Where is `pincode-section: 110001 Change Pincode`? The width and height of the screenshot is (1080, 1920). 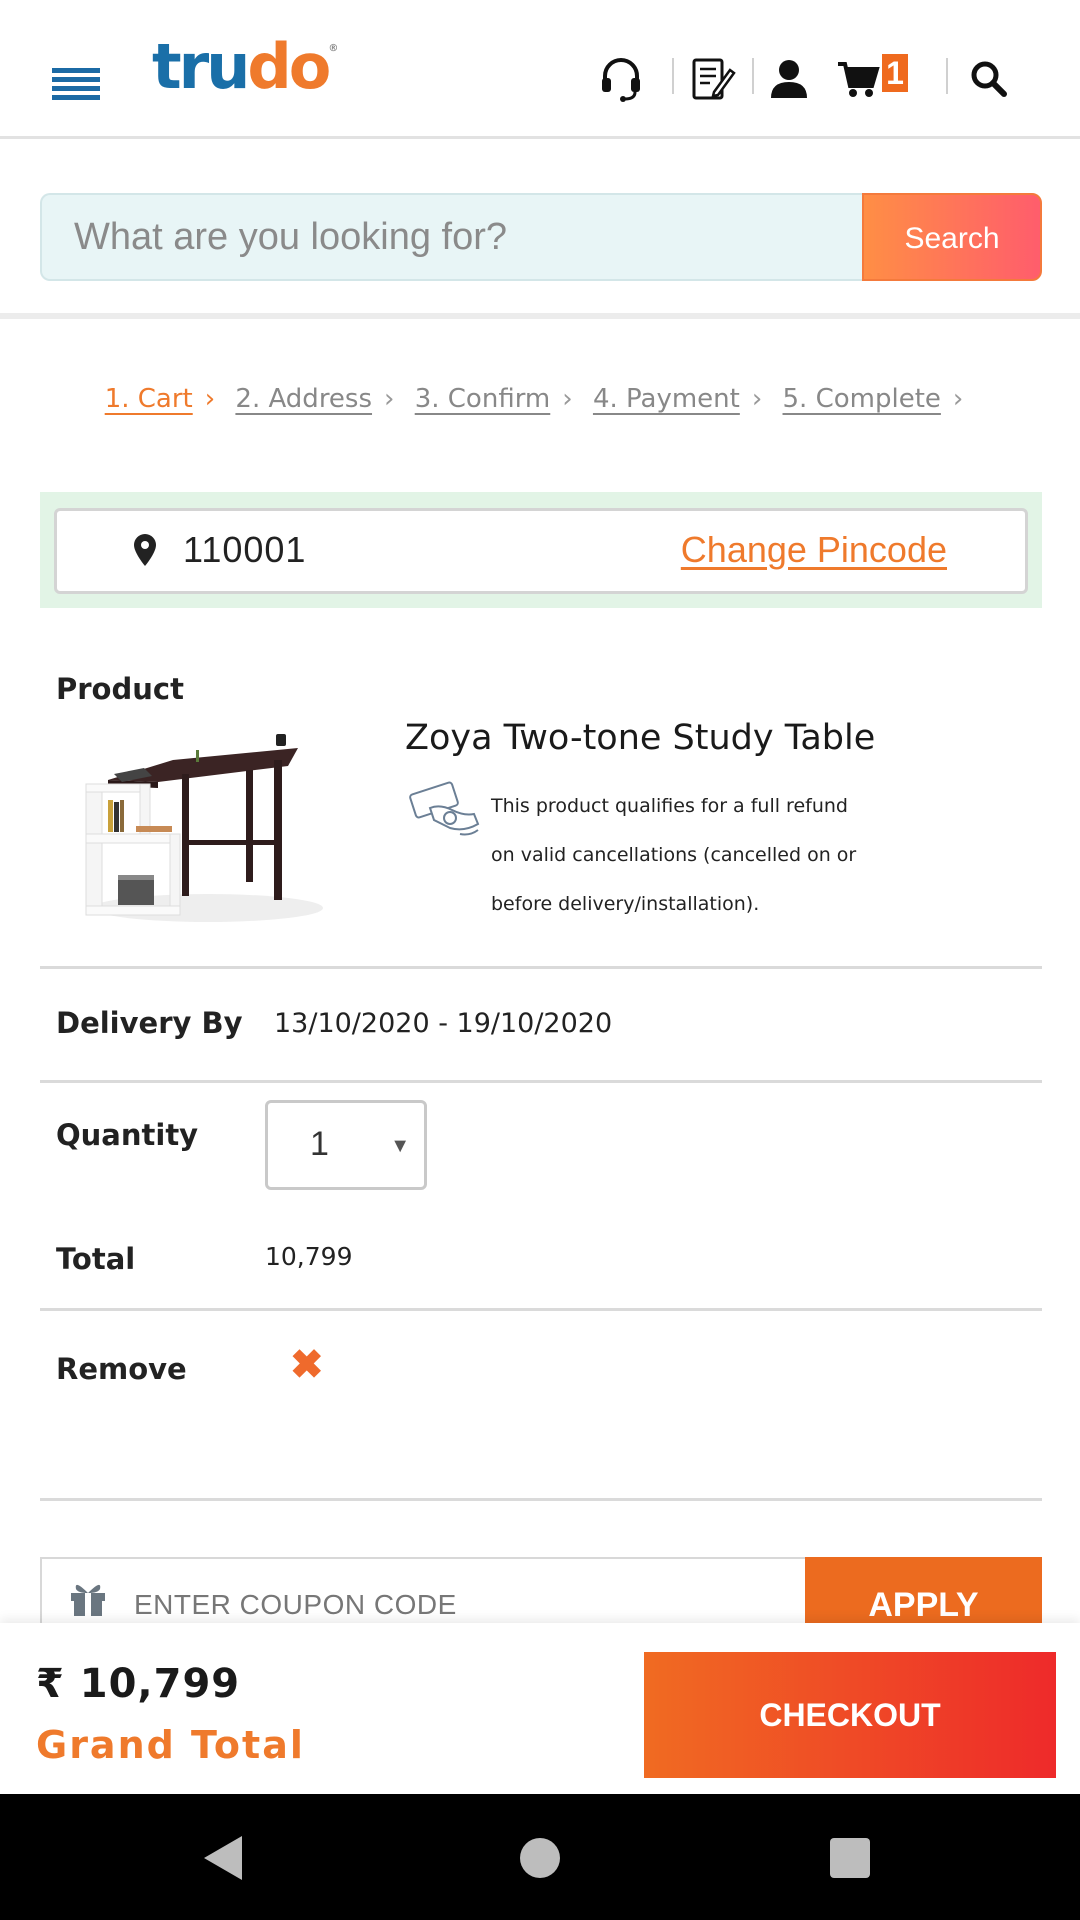
pincode-section: 110001 Change Pincode is located at coordinates (541, 550).